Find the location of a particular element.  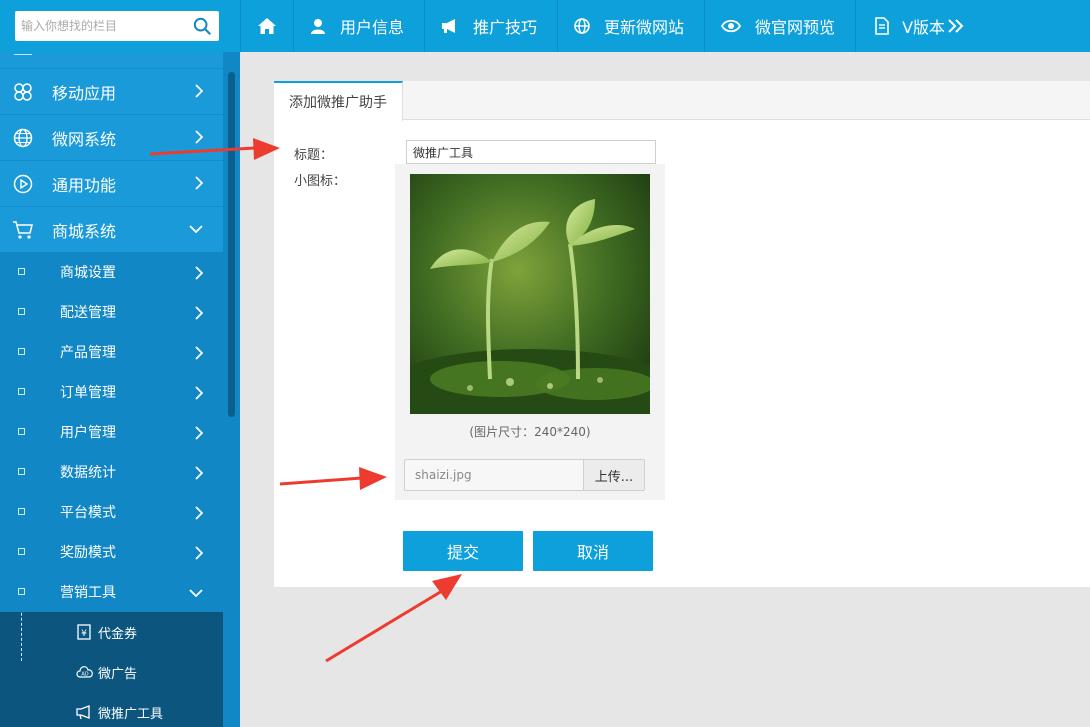

nav-version-label: V版本 is located at coordinates (924, 27).